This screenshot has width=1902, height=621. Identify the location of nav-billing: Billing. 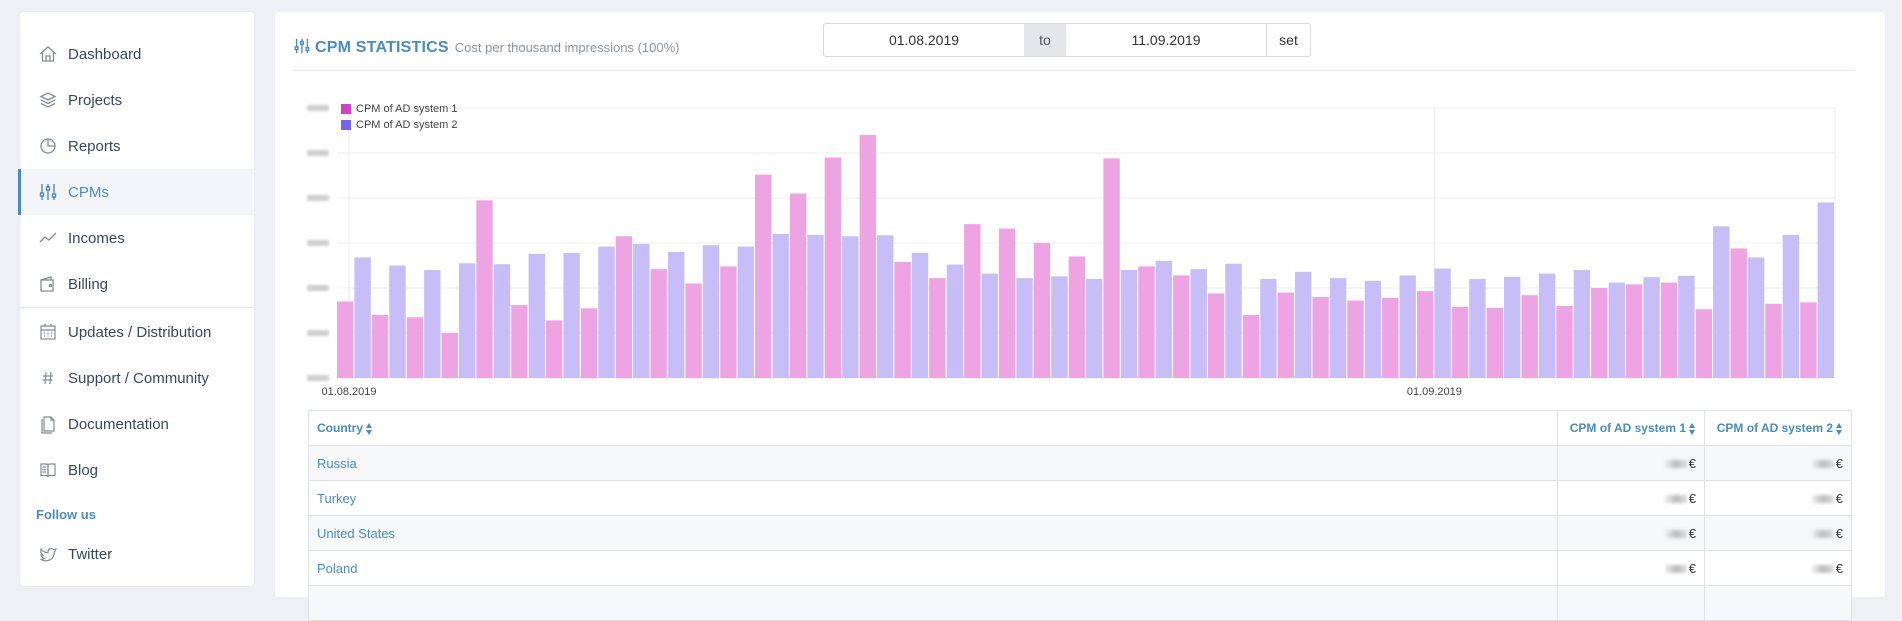
(137, 284).